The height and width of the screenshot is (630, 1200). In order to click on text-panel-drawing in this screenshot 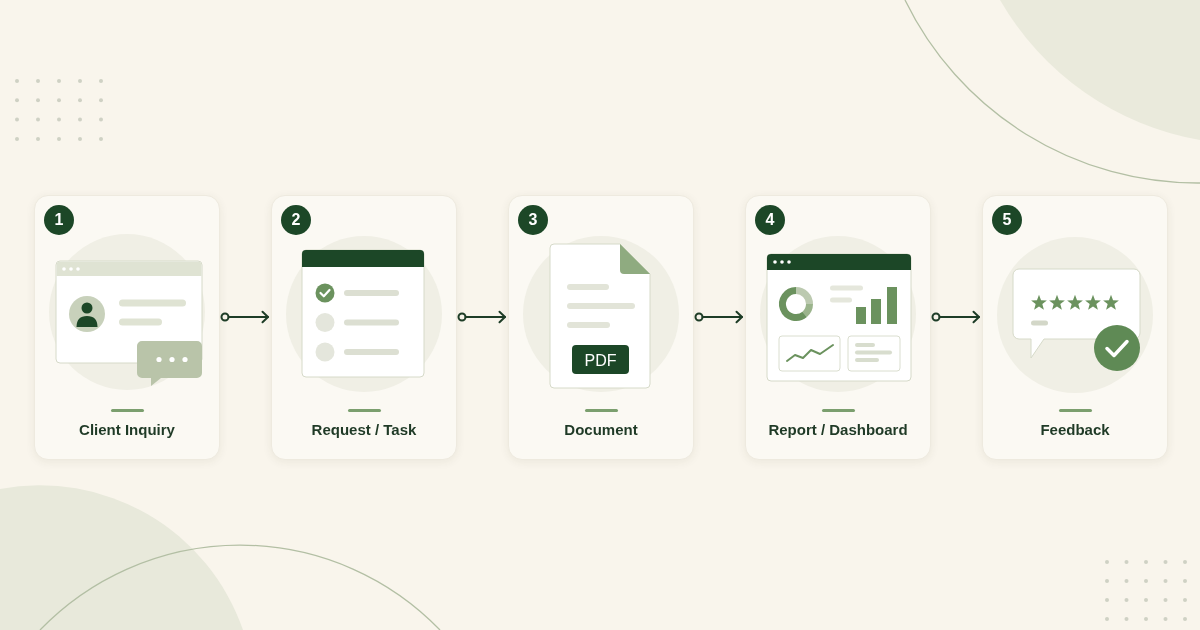, I will do `click(874, 353)`.